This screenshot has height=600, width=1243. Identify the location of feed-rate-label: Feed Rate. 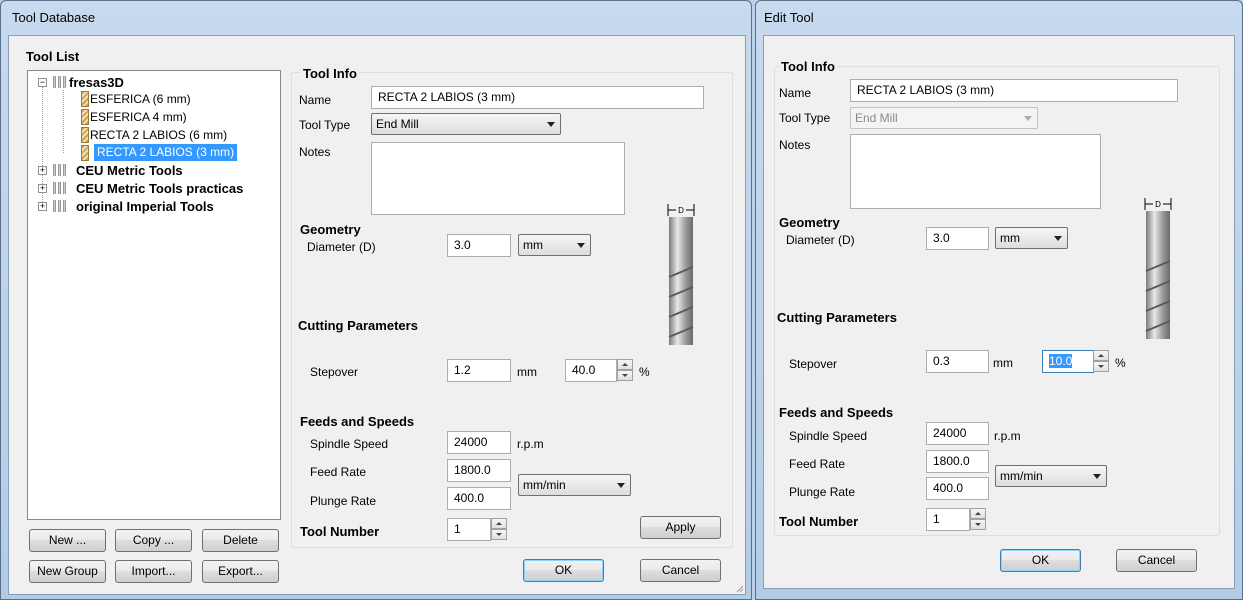
(817, 464).